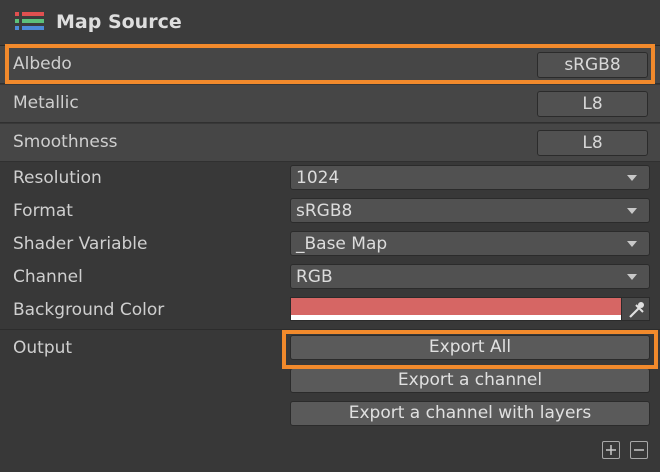  I want to click on map-label: Smoothness, so click(65, 142).